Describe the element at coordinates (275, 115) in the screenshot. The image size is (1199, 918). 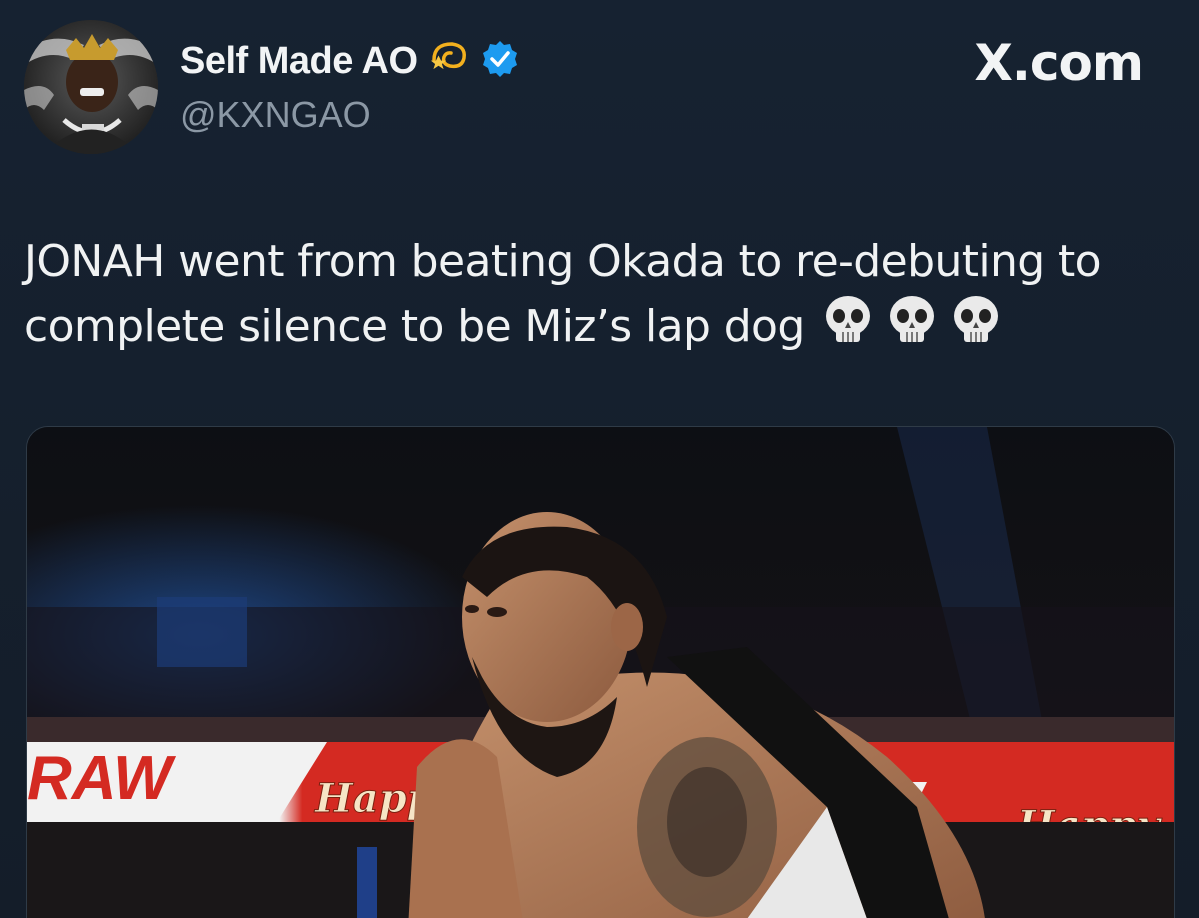
I see `author-handle: @KXNGAO` at that location.